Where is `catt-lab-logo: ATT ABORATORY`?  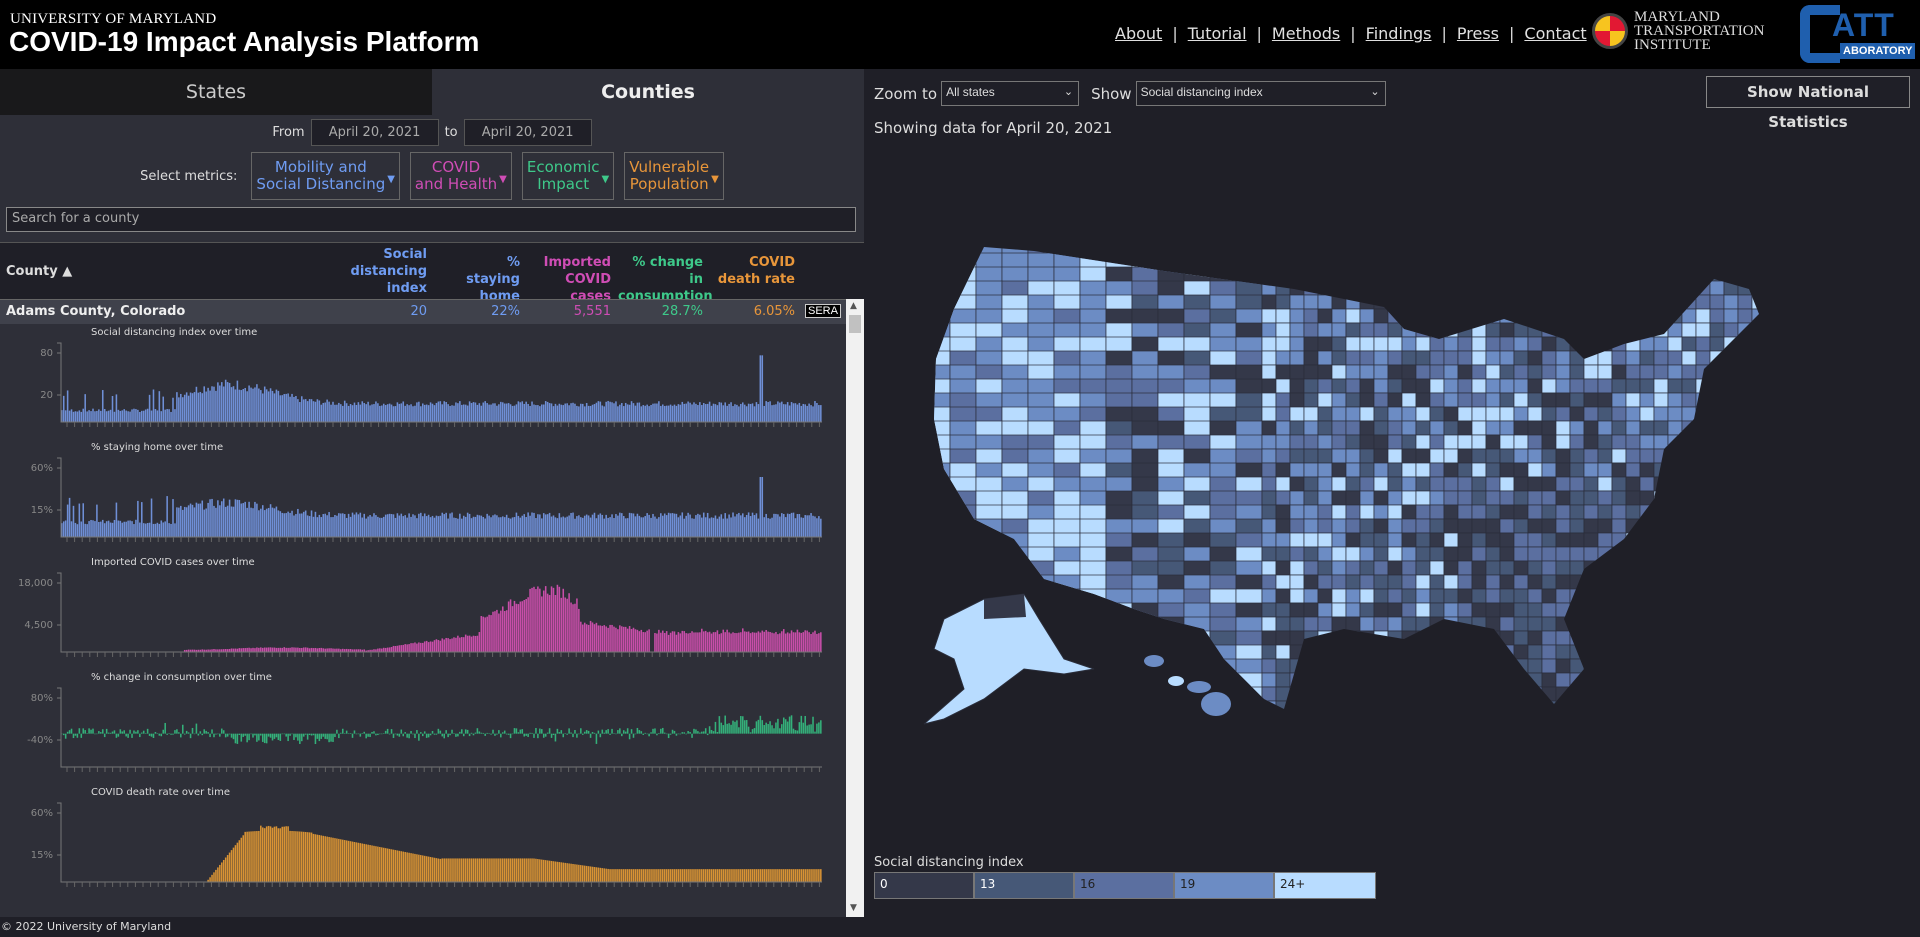 catt-lab-logo: ATT ABORATORY is located at coordinates (1858, 35).